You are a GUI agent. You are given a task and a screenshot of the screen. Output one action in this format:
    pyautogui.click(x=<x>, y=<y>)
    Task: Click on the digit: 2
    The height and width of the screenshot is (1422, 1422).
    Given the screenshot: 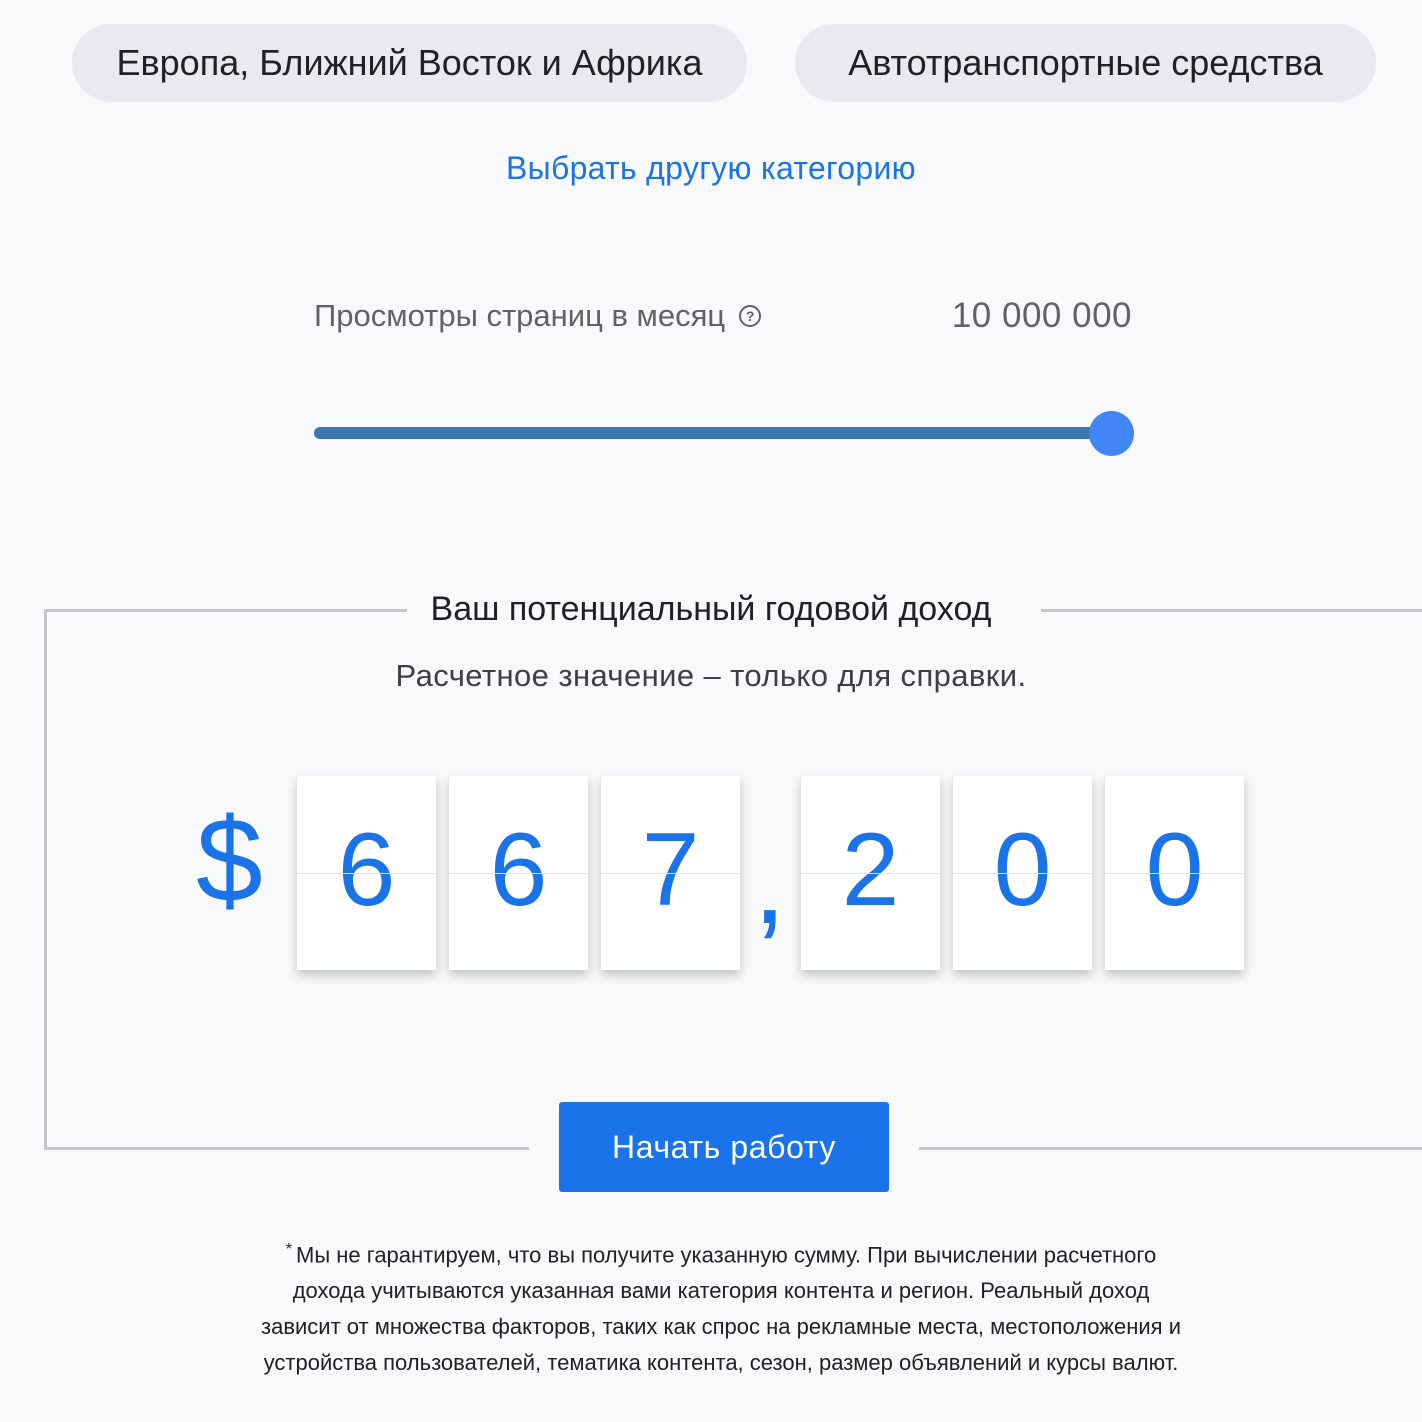 What is the action you would take?
    pyautogui.click(x=870, y=870)
    